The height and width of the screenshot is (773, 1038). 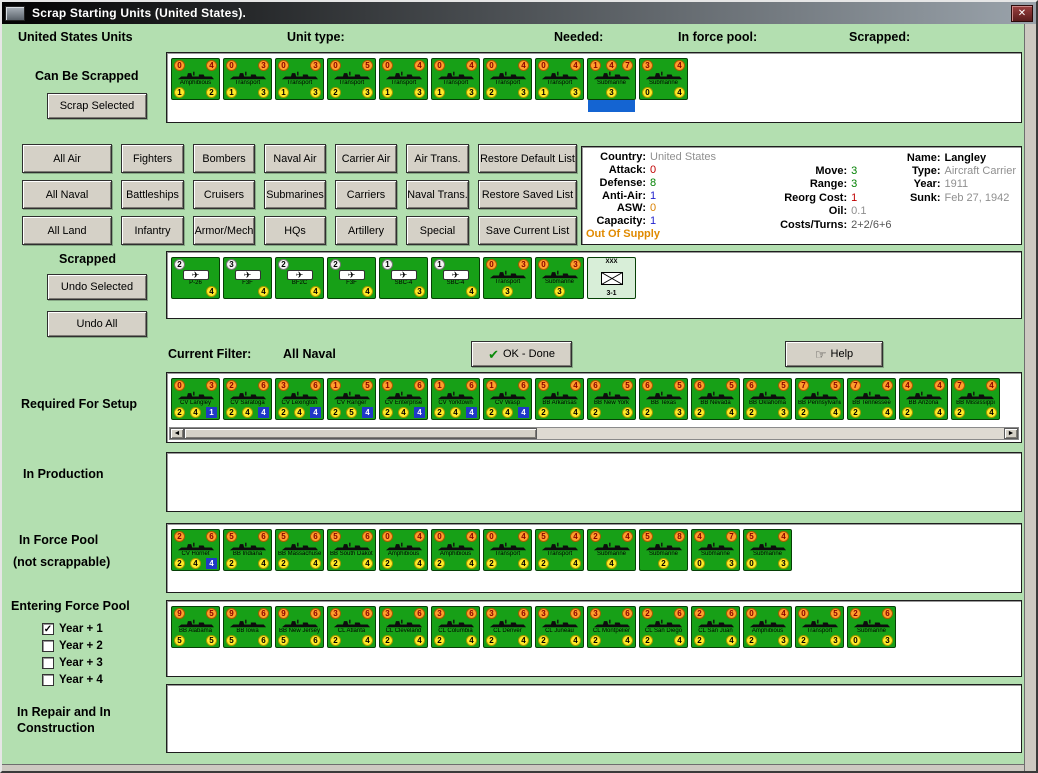 What do you see at coordinates (72, 628) in the screenshot?
I see `checkbox-year-plus-1: ✓ Year + 1` at bounding box center [72, 628].